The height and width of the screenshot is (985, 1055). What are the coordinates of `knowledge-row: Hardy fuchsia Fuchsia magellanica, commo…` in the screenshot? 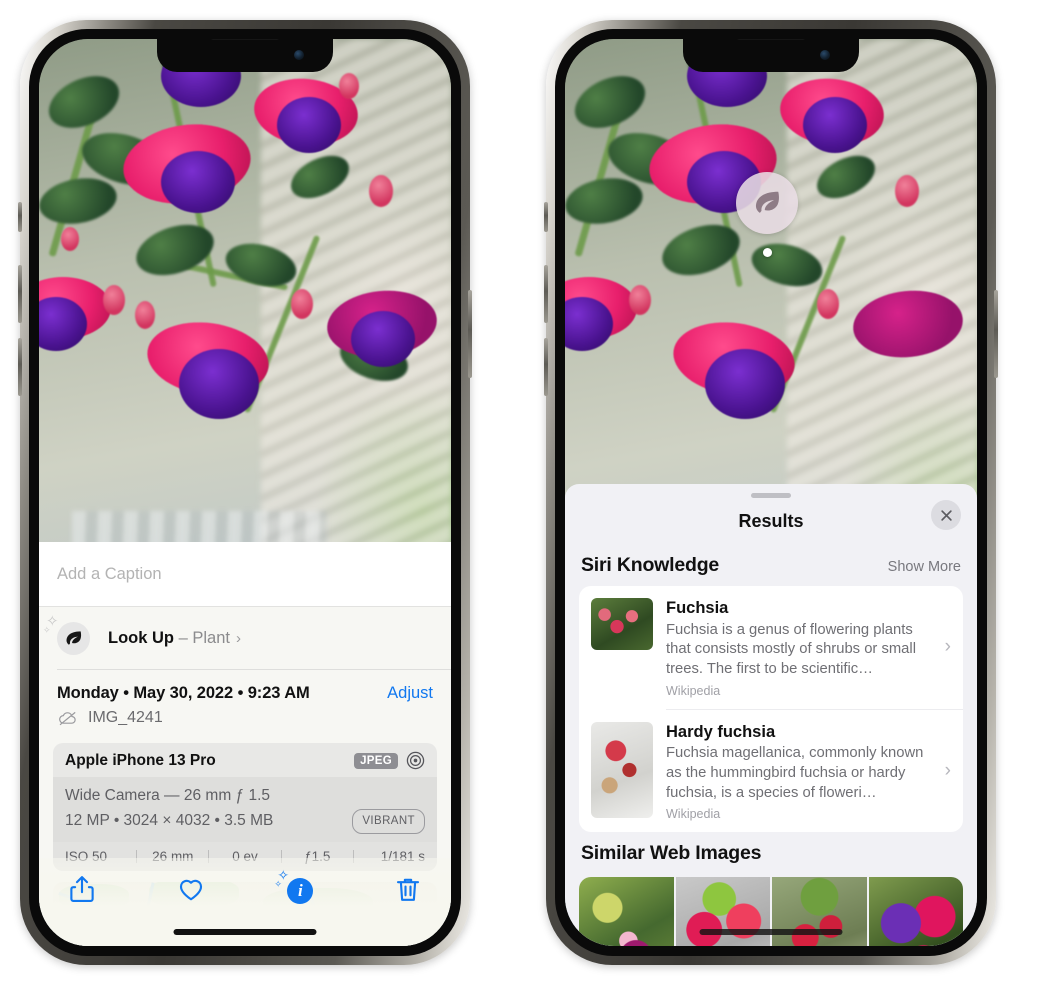 It's located at (771, 771).